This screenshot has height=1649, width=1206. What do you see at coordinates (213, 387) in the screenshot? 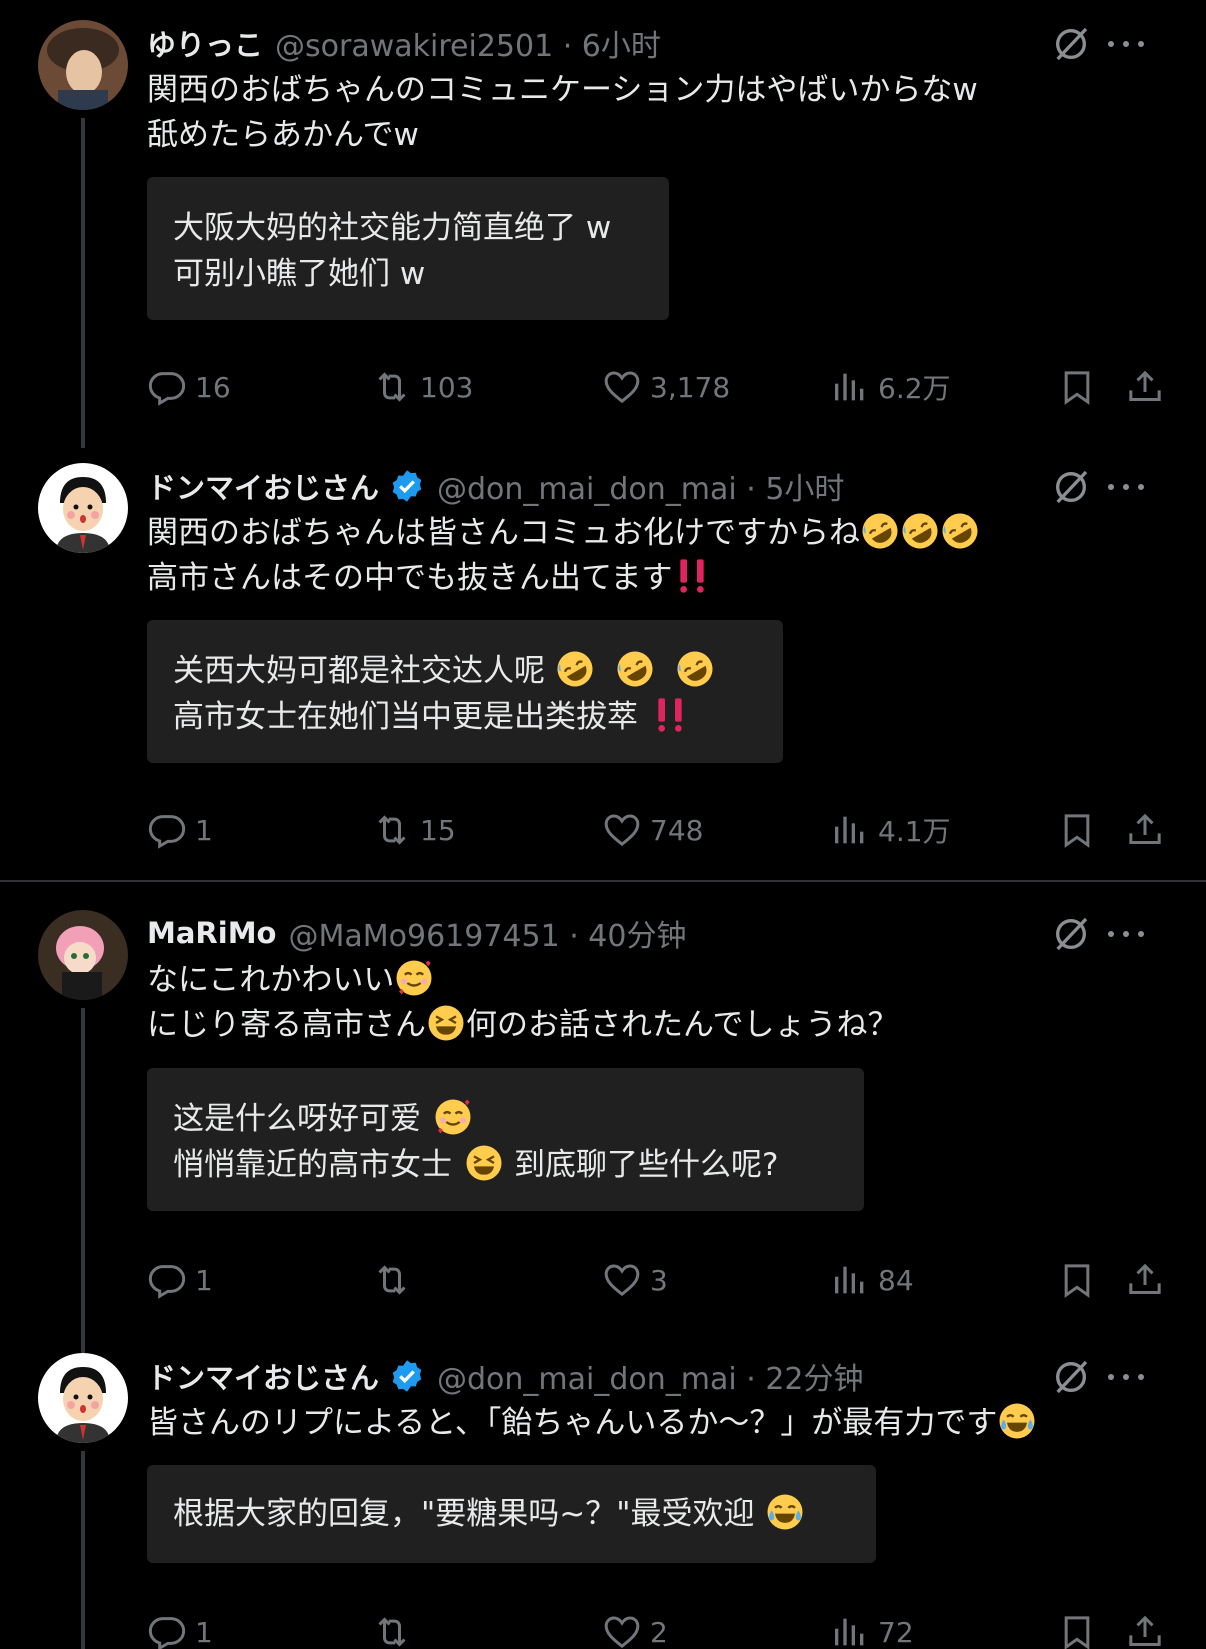
I see `reply-count: 16` at bounding box center [213, 387].